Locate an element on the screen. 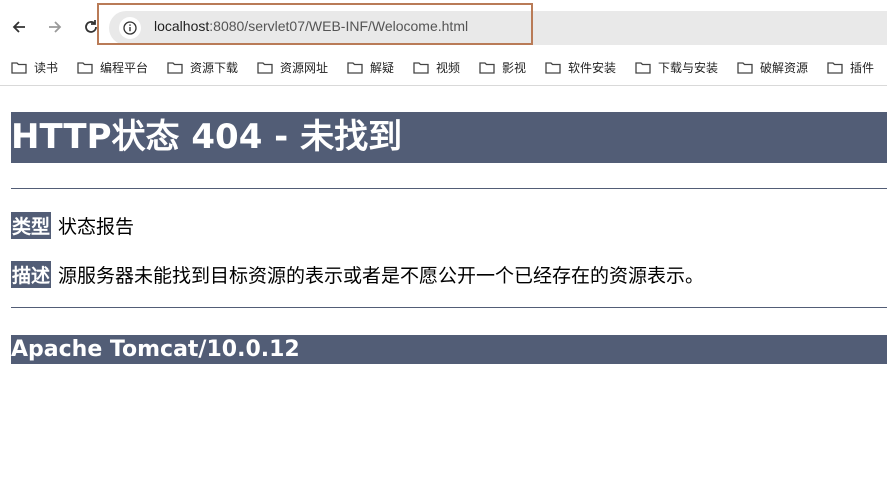  bookmark-item: 影视 is located at coordinates (502, 67).